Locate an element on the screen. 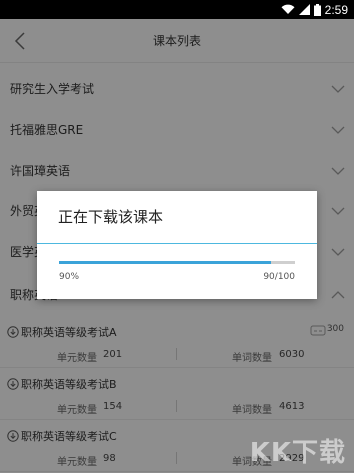 Image resolution: width=354 pixels, height=473 pixels. progress-bar is located at coordinates (177, 262).